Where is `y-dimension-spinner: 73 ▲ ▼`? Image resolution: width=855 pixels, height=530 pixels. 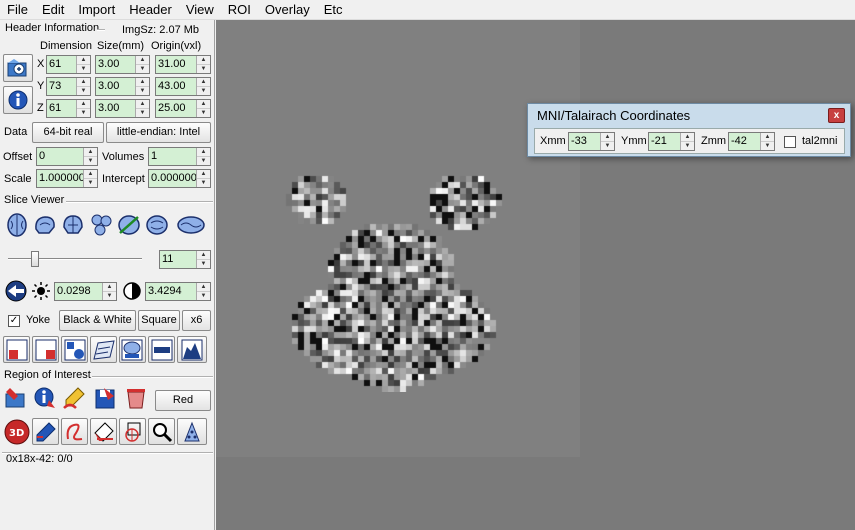 y-dimension-spinner: 73 ▲ ▼ is located at coordinates (68, 86).